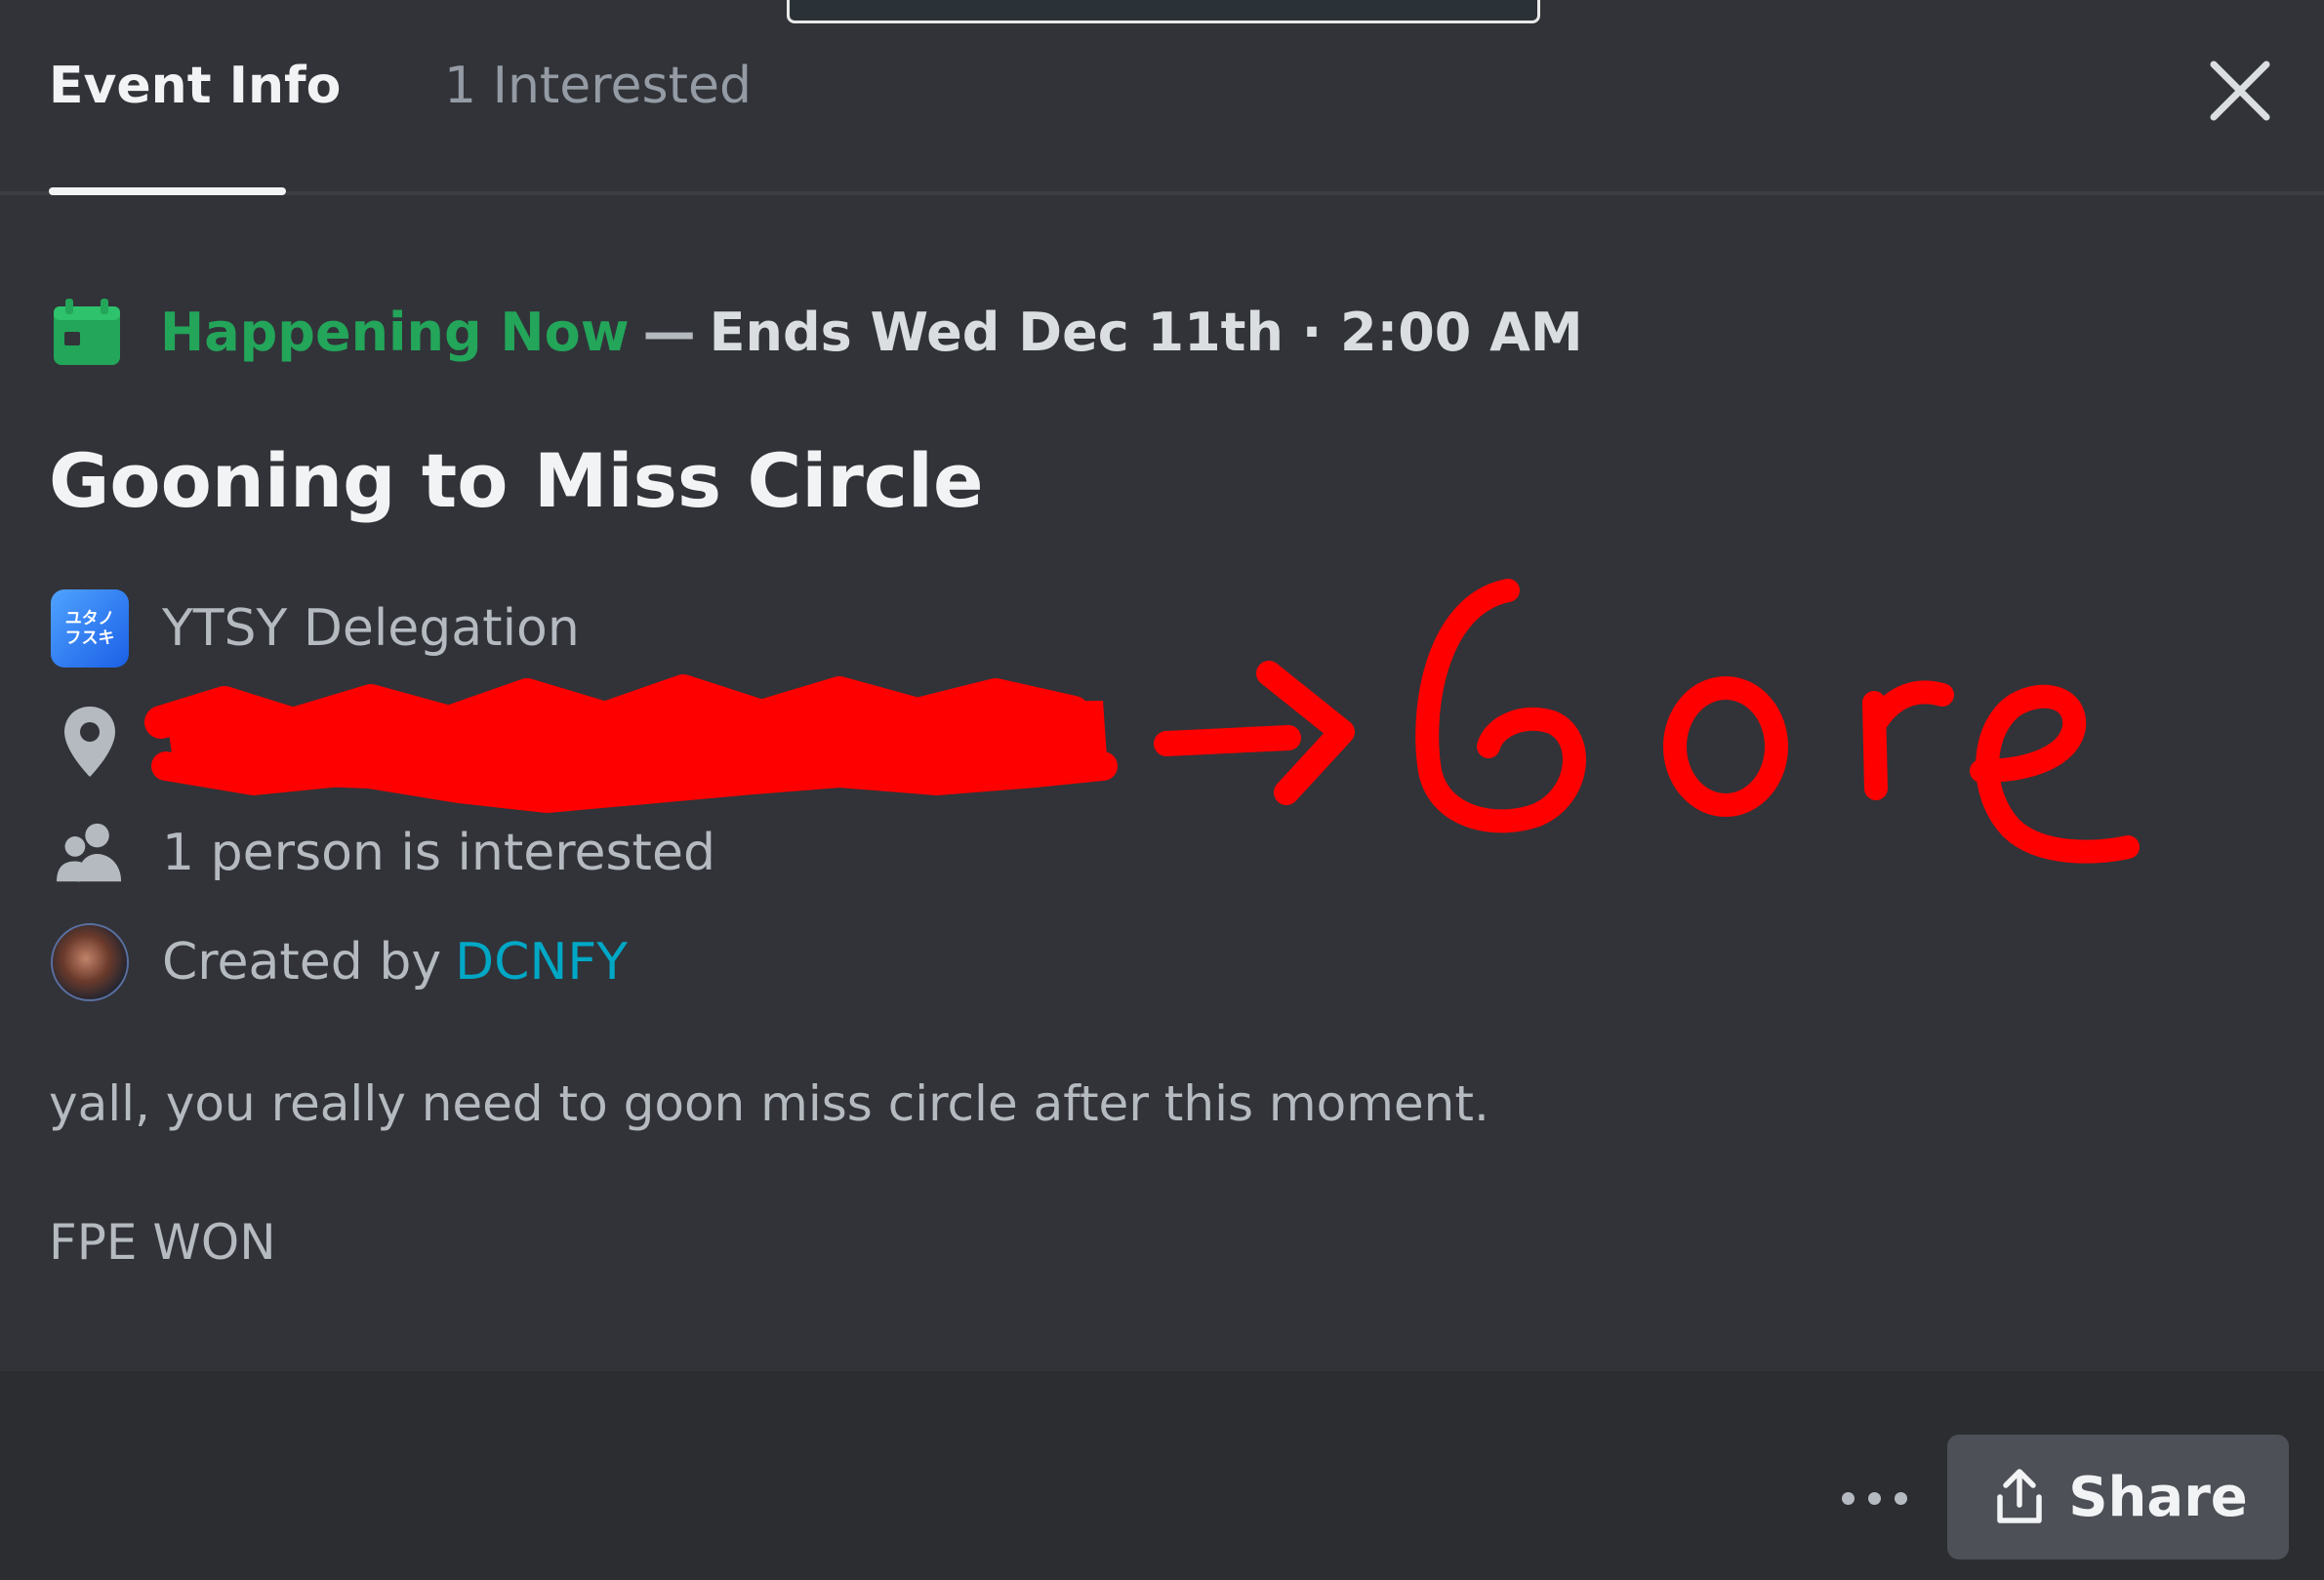 This screenshot has height=1580, width=2324. What do you see at coordinates (302, 962) in the screenshot?
I see `created-by-label: Created by` at bounding box center [302, 962].